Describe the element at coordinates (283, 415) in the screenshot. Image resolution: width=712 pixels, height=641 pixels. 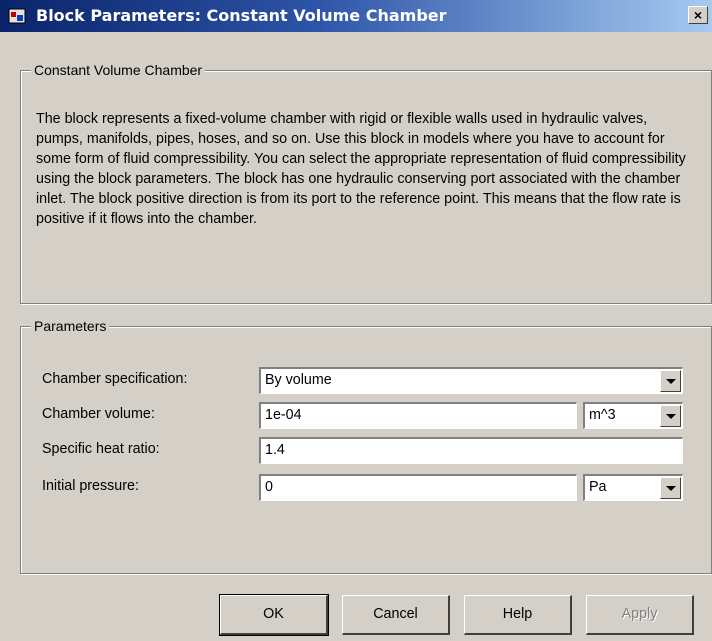
I see `chamber-volume-value: 1e-04` at that location.